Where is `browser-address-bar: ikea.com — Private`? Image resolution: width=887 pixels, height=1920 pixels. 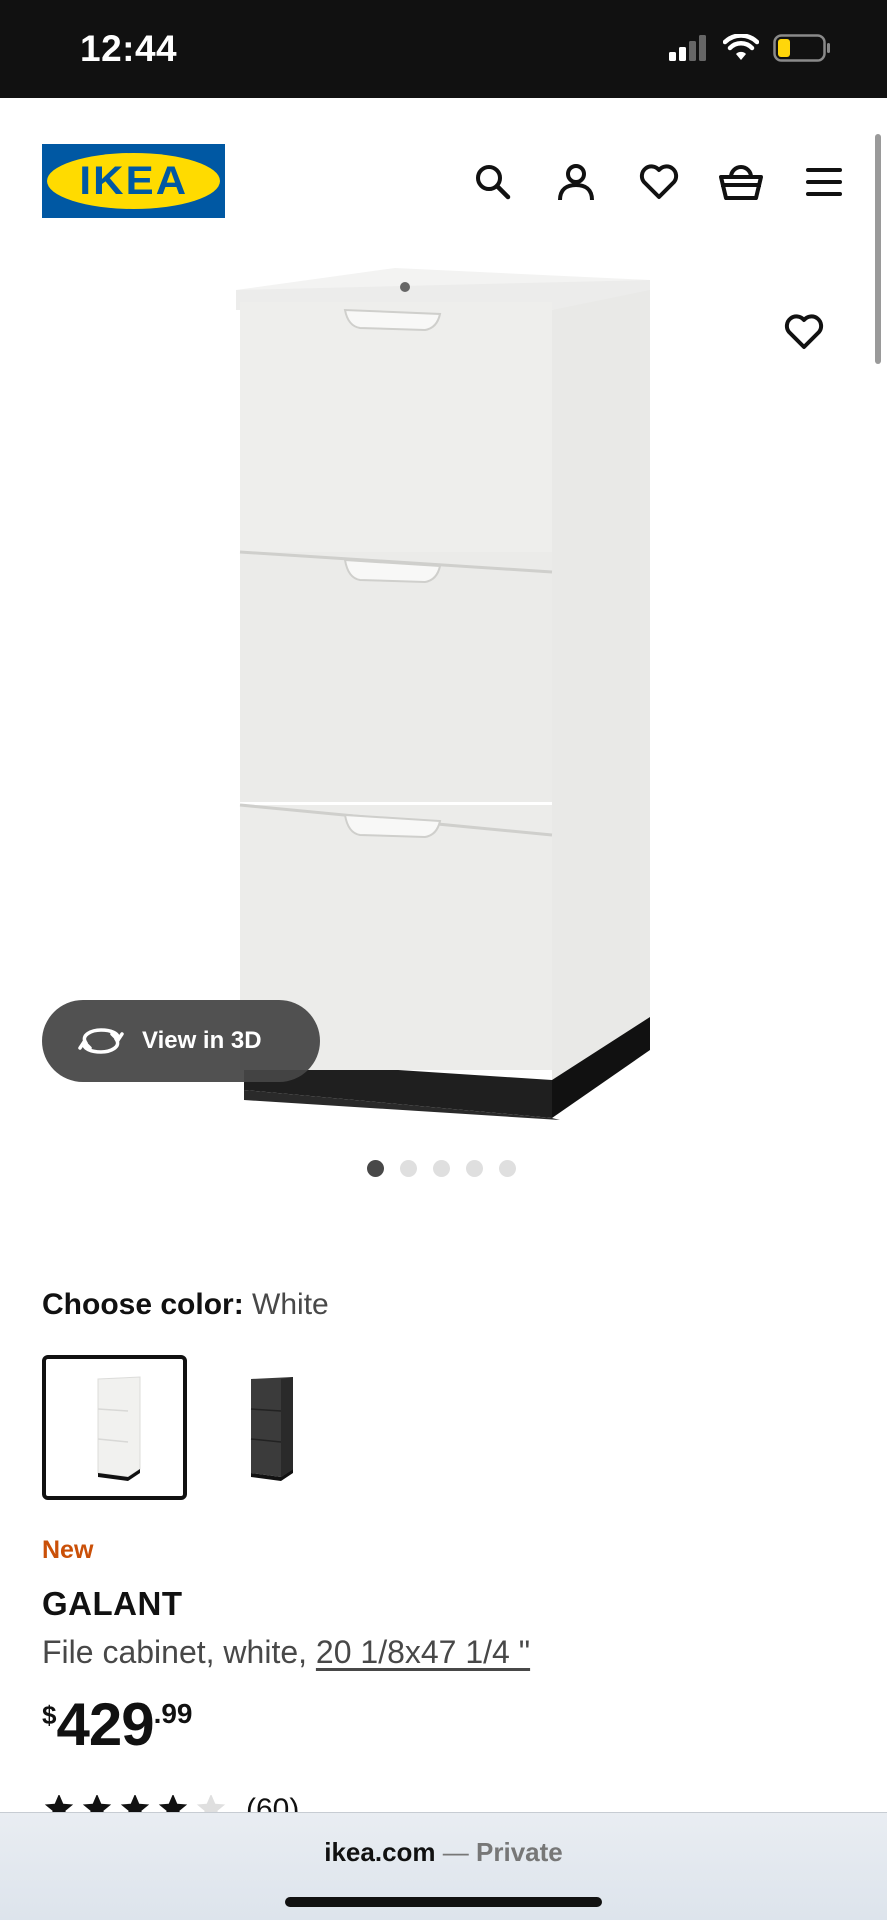
browser-address-bar: ikea.com — Private is located at coordinates (443, 1866).